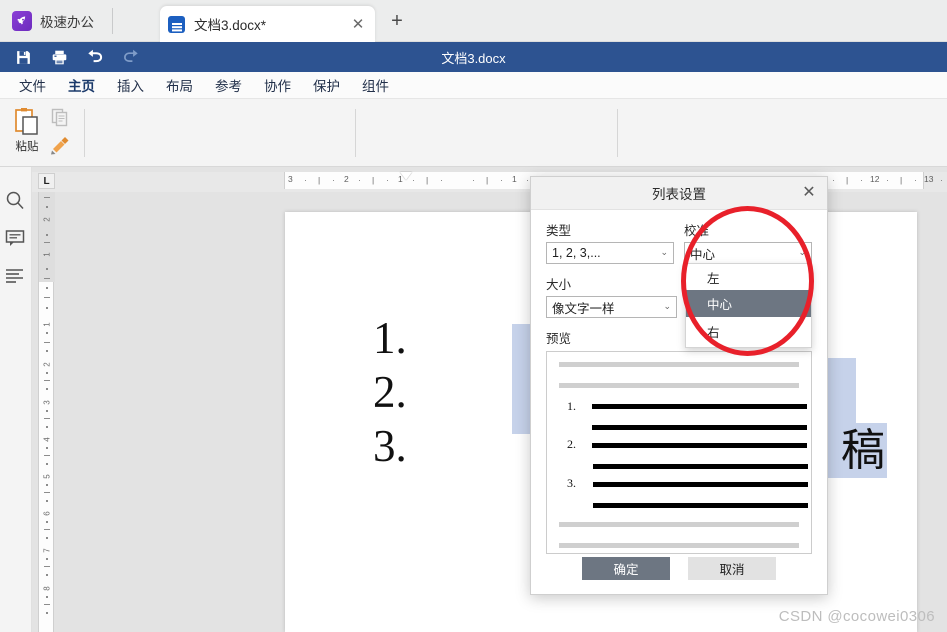  What do you see at coordinates (77, 57) in the screenshot?
I see `quick-access-toolbar` at bounding box center [77, 57].